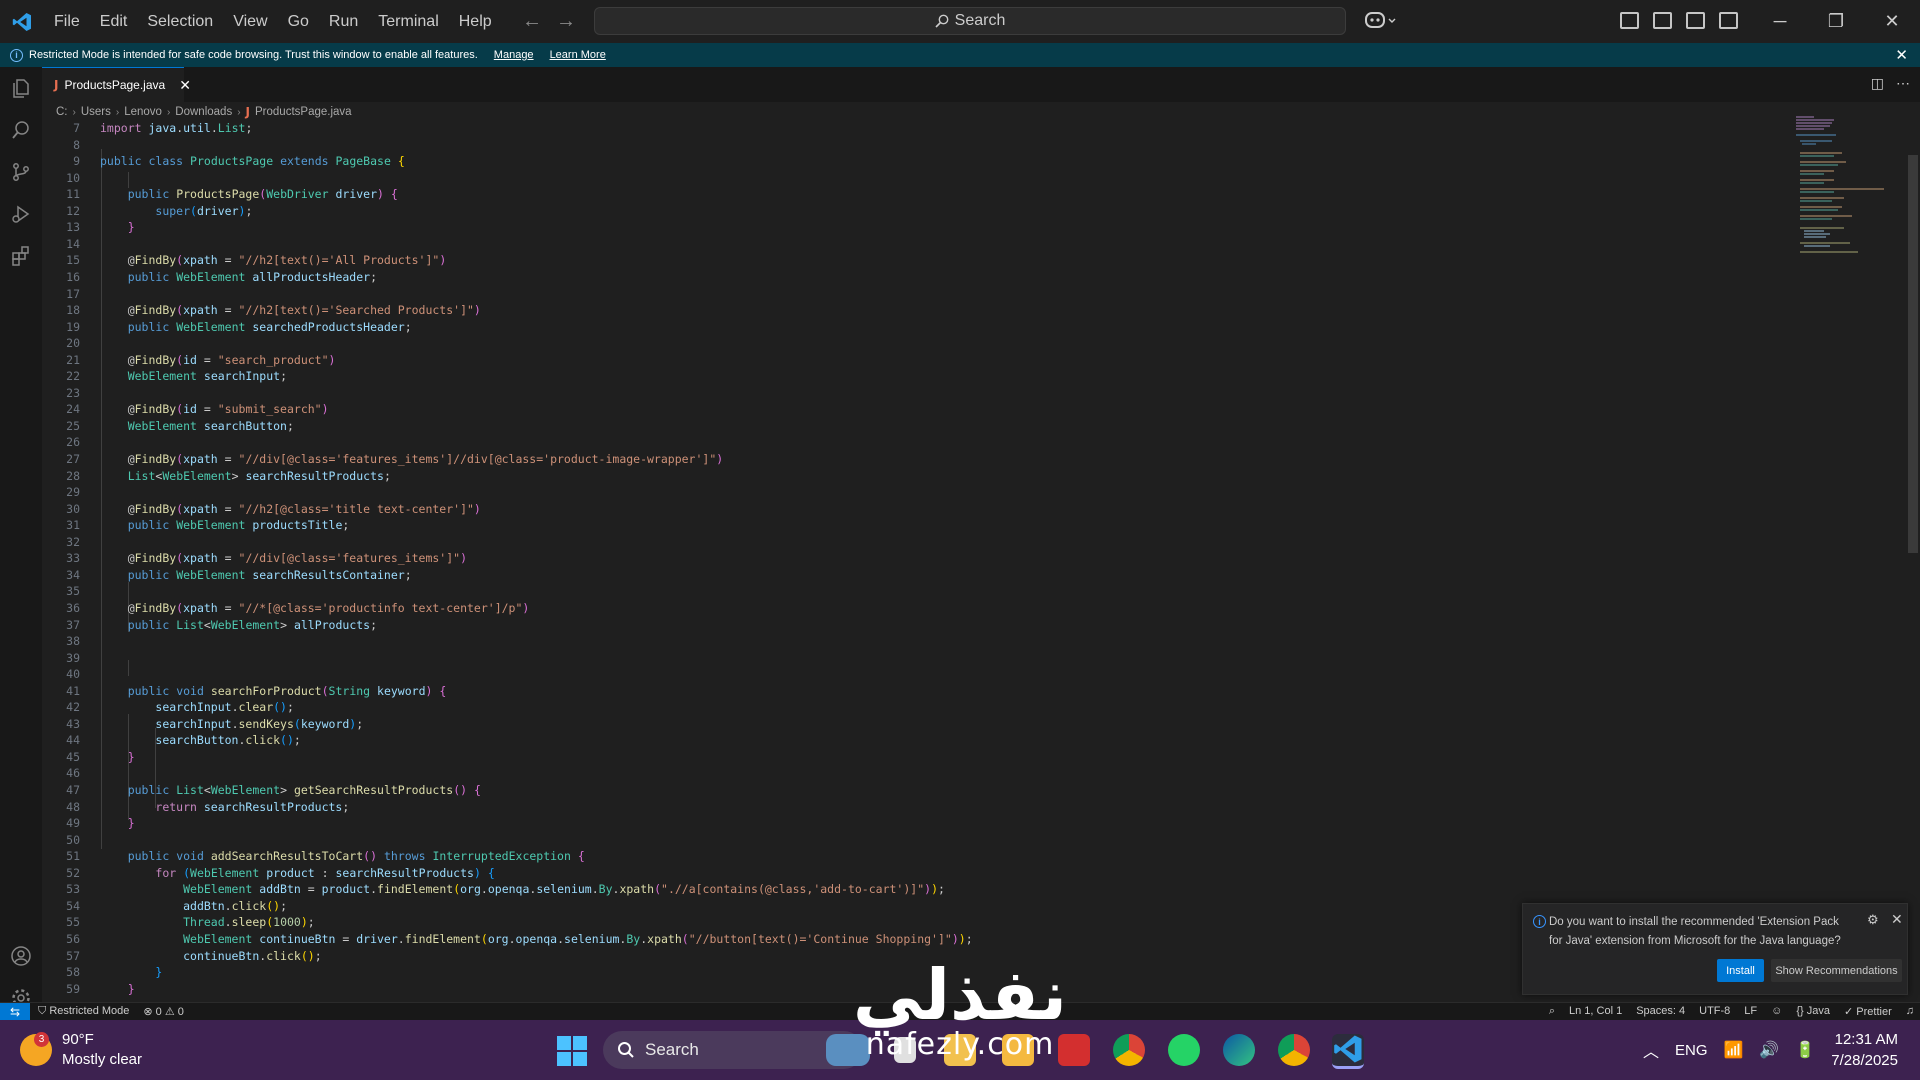 Image resolution: width=1920 pixels, height=1080 pixels. Describe the element at coordinates (116, 84) in the screenshot. I see `tab-productspage: J ProductsPage.java ✕` at that location.